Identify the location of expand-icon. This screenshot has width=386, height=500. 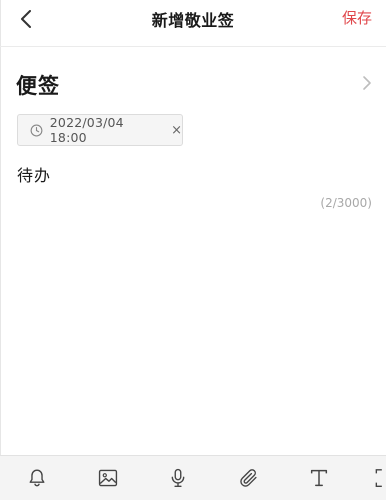
(378, 478).